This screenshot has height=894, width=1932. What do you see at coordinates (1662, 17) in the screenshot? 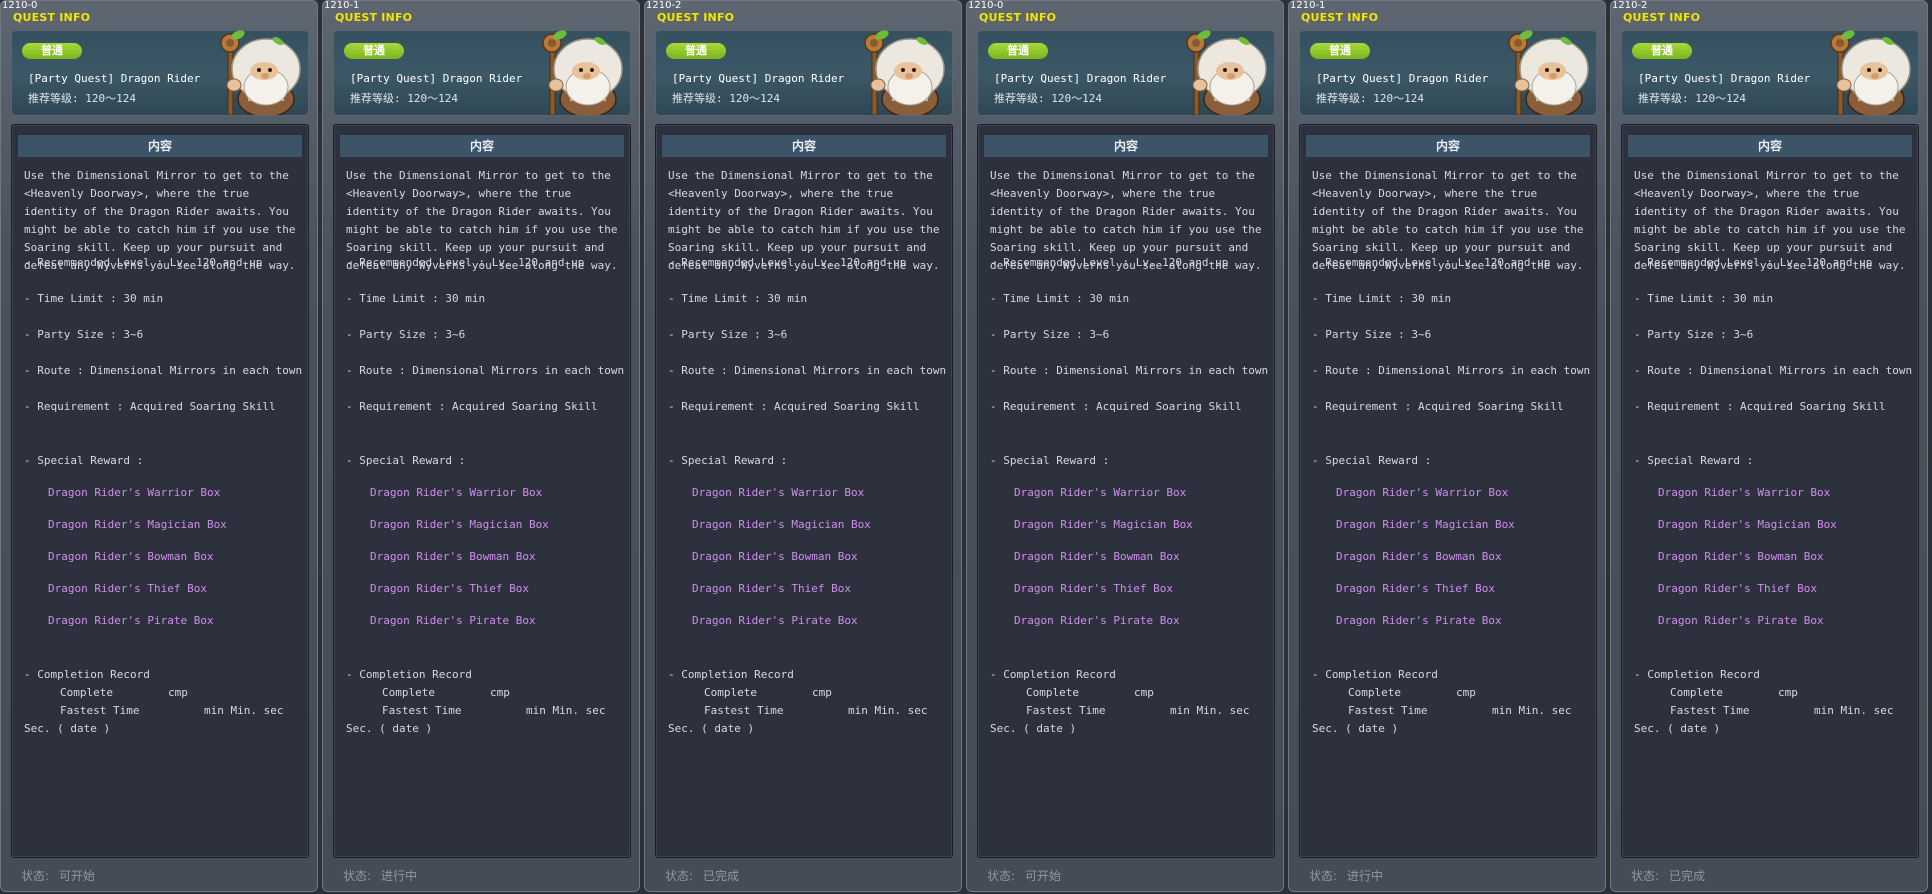
I see `panel-title: QUEST INFO` at bounding box center [1662, 17].